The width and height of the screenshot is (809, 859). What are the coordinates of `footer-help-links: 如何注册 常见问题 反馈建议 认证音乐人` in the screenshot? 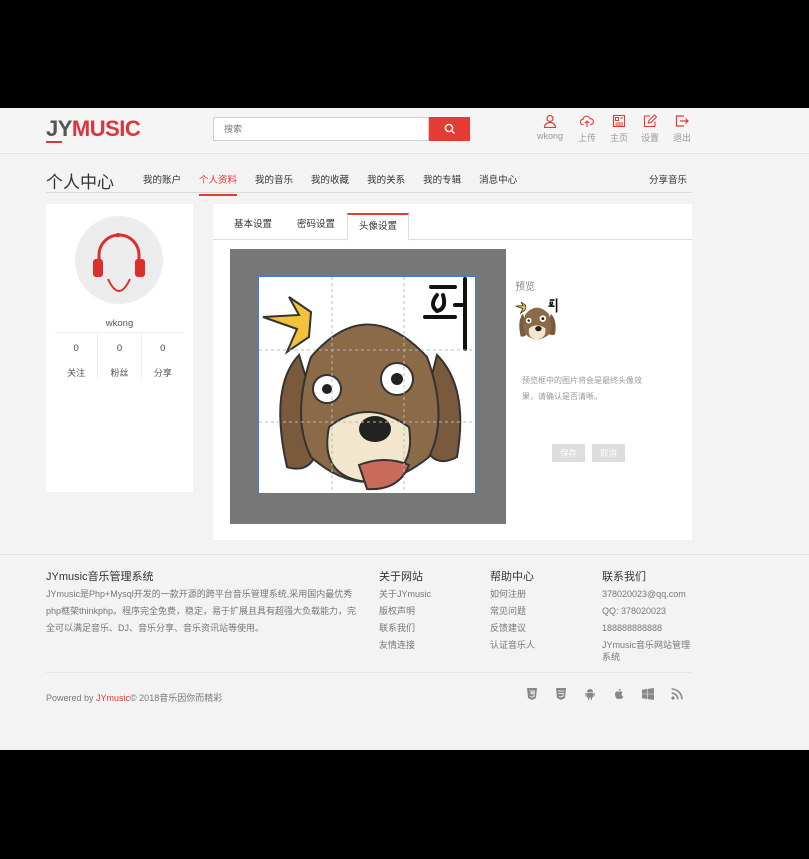 It's located at (512, 620).